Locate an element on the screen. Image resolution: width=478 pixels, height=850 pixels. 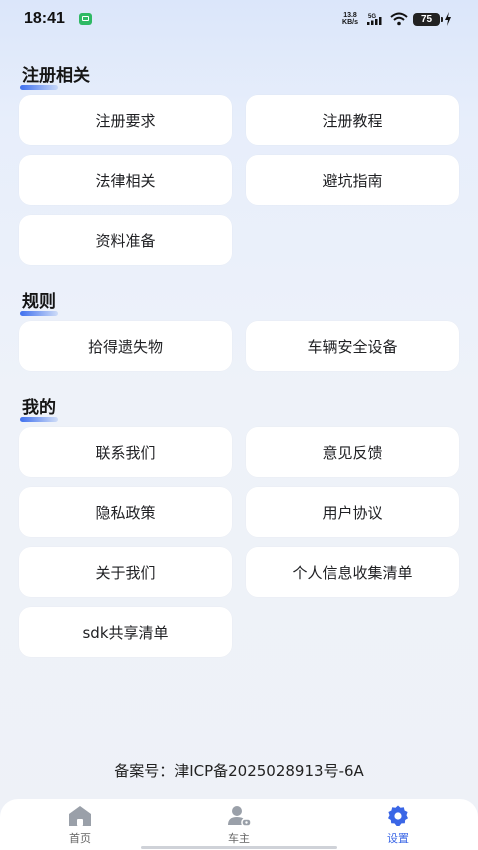
app-notification-icon is located at coordinates (85, 19).